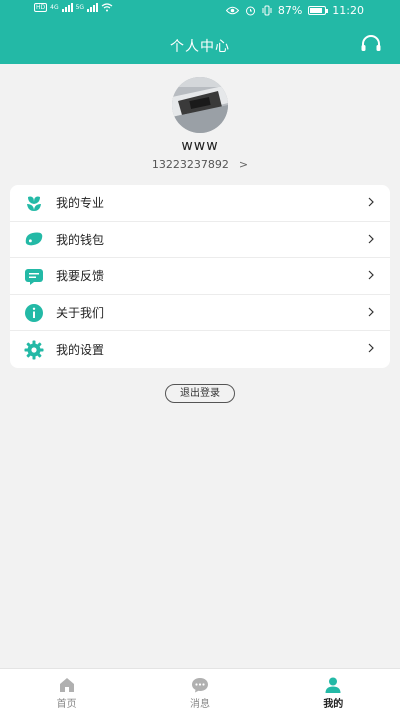  What do you see at coordinates (200, 203) in the screenshot?
I see `menu-item-major: 我的专业` at bounding box center [200, 203].